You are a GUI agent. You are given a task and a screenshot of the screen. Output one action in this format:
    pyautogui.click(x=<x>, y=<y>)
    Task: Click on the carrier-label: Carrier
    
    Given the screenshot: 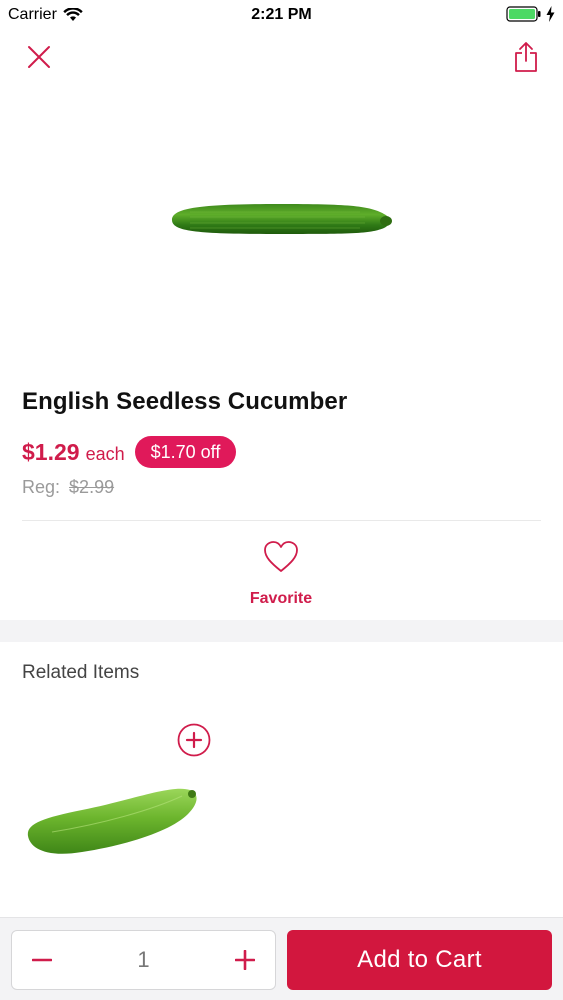 What is the action you would take?
    pyautogui.click(x=32, y=14)
    